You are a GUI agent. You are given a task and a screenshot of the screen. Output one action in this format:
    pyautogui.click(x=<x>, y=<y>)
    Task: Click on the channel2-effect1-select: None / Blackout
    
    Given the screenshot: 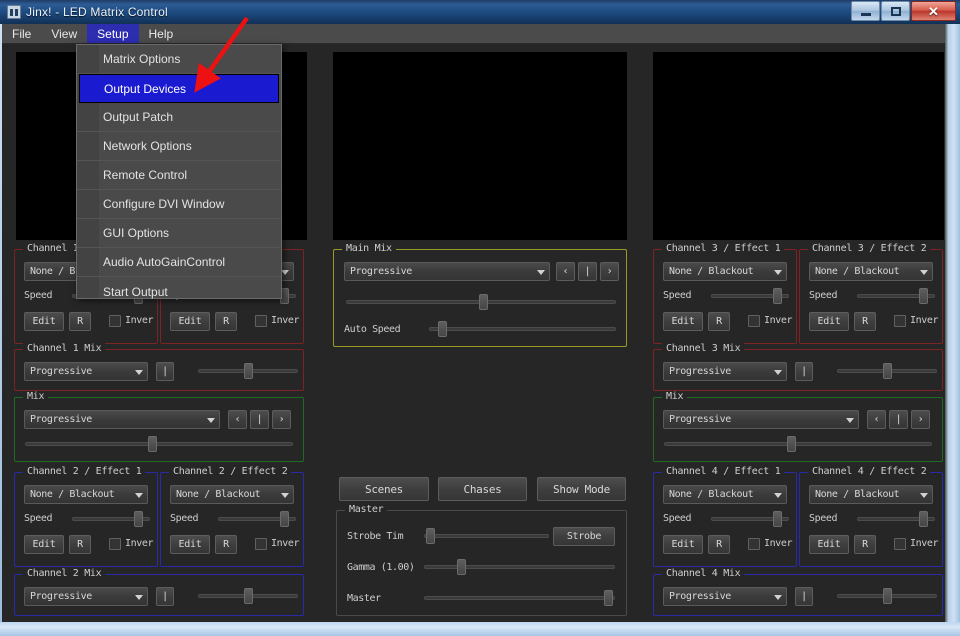 What is the action you would take?
    pyautogui.click(x=86, y=494)
    